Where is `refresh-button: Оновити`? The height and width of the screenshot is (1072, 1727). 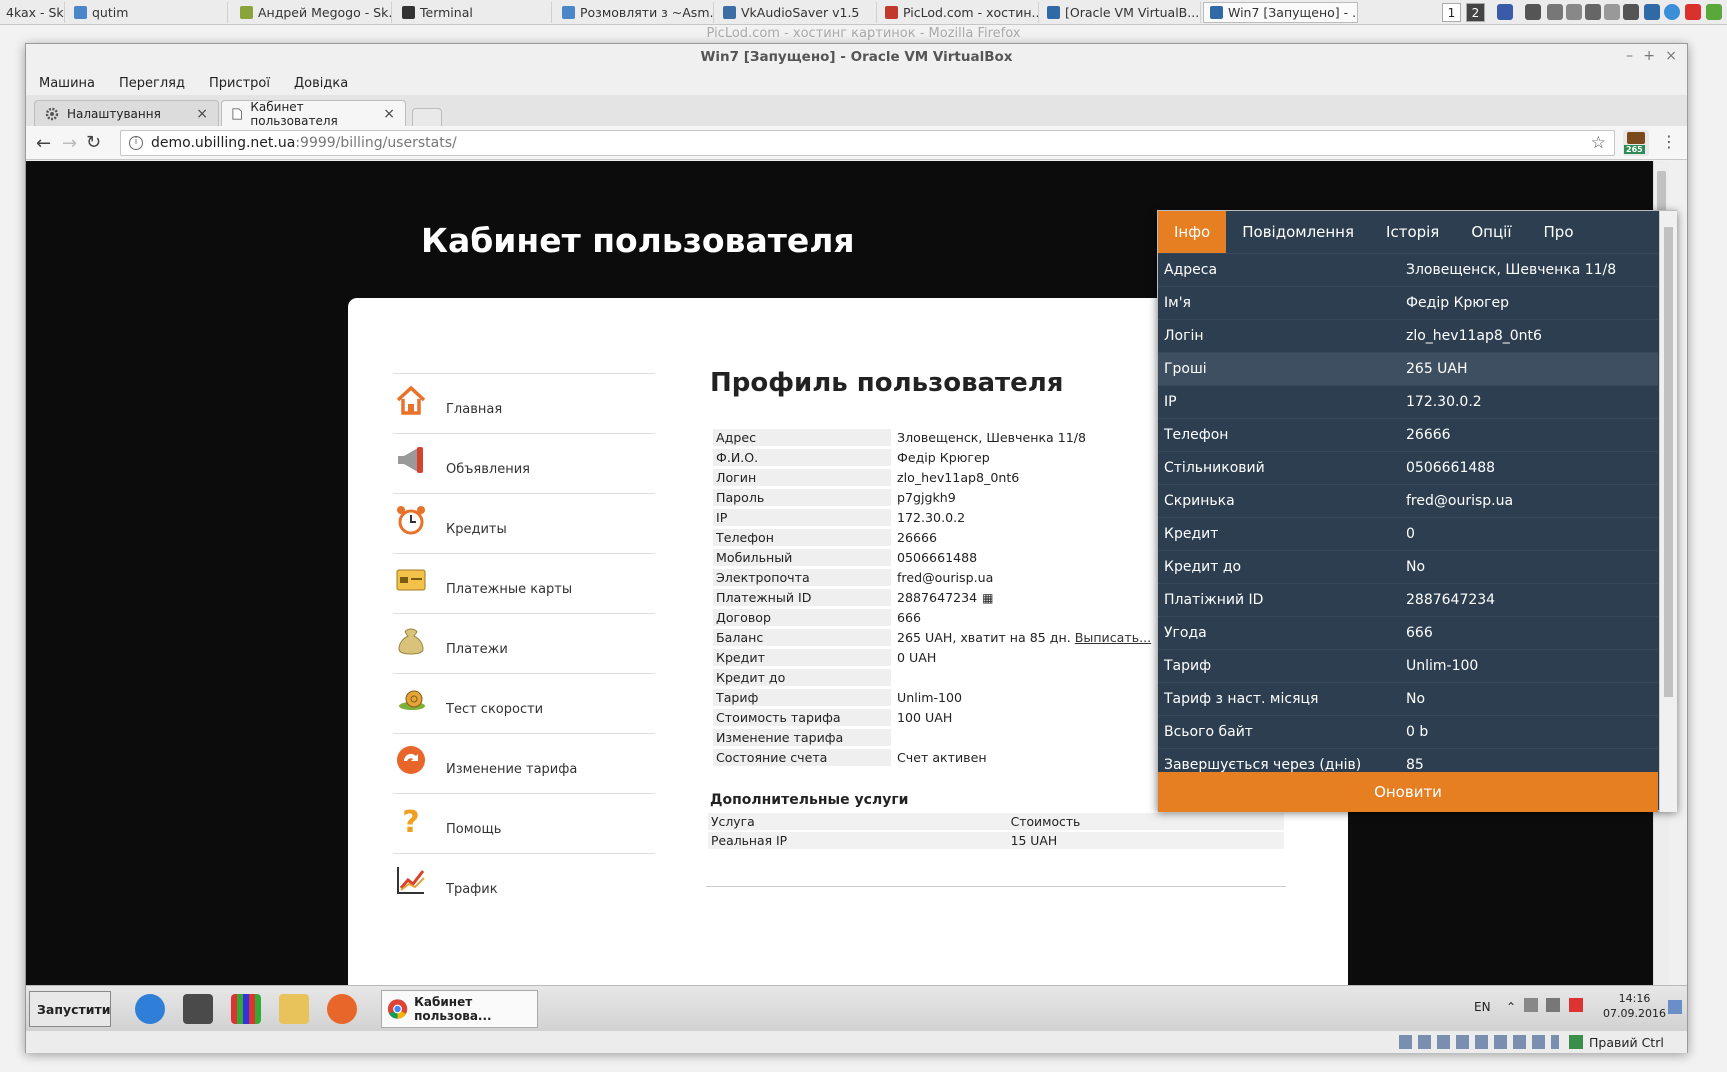
refresh-button: Оновити is located at coordinates (1408, 792).